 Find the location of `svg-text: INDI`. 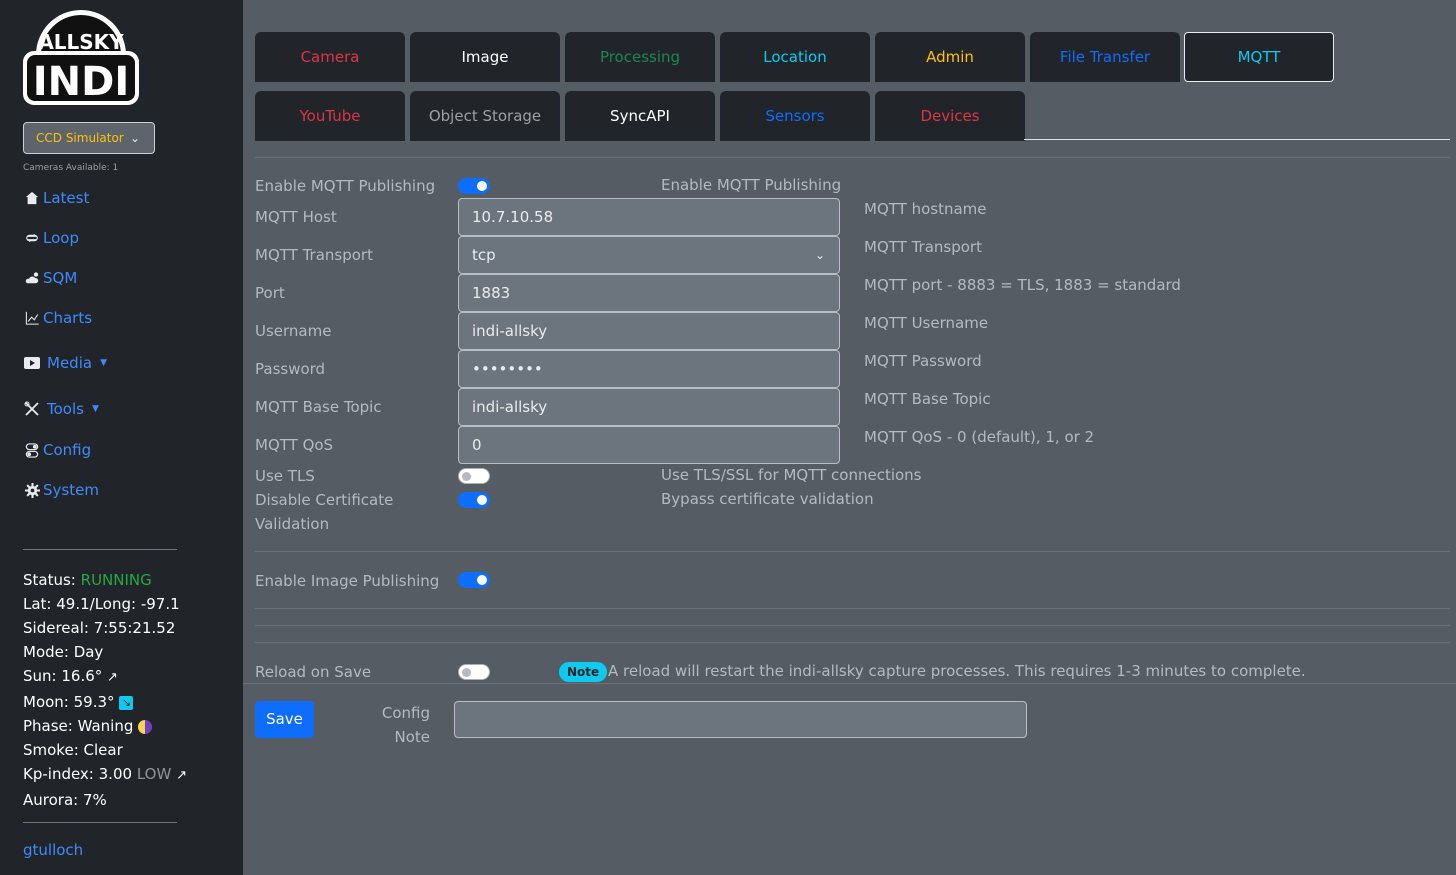

svg-text: INDI is located at coordinates (81, 82).